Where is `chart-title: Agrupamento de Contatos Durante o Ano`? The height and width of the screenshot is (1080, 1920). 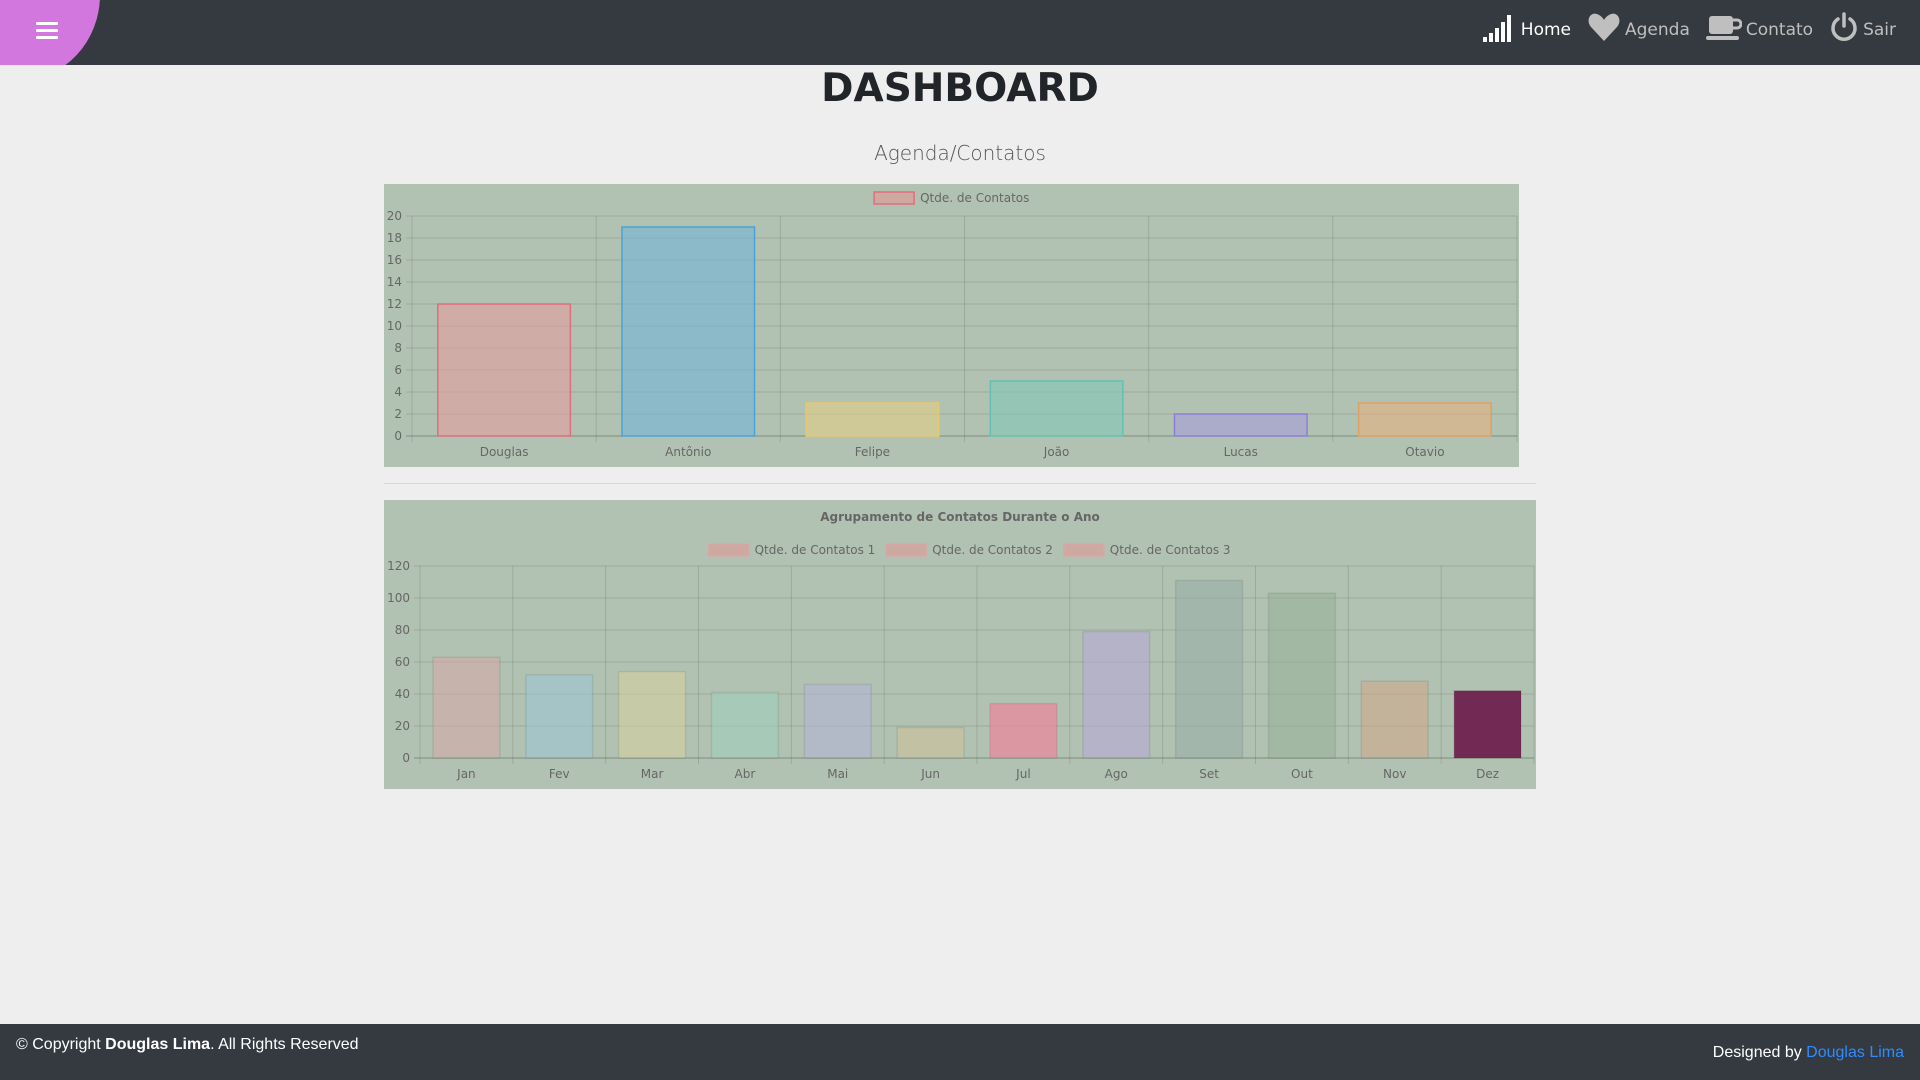 chart-title: Agrupamento de Contatos Durante o Ano is located at coordinates (960, 517).